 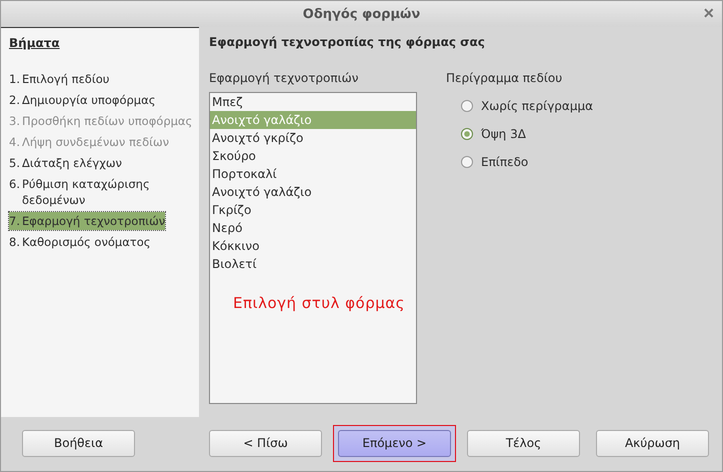 What do you see at coordinates (82, 100) in the screenshot?
I see `step-item: 2. Δημιουργία υποφόρμας` at bounding box center [82, 100].